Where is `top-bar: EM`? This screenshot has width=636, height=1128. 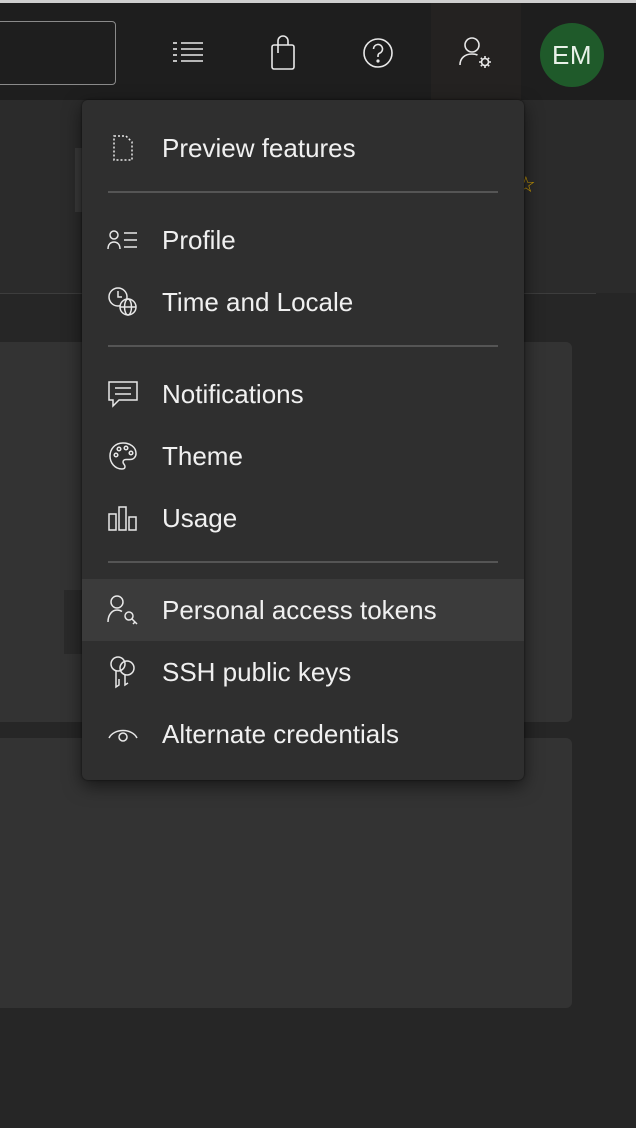
top-bar: EM is located at coordinates (318, 51).